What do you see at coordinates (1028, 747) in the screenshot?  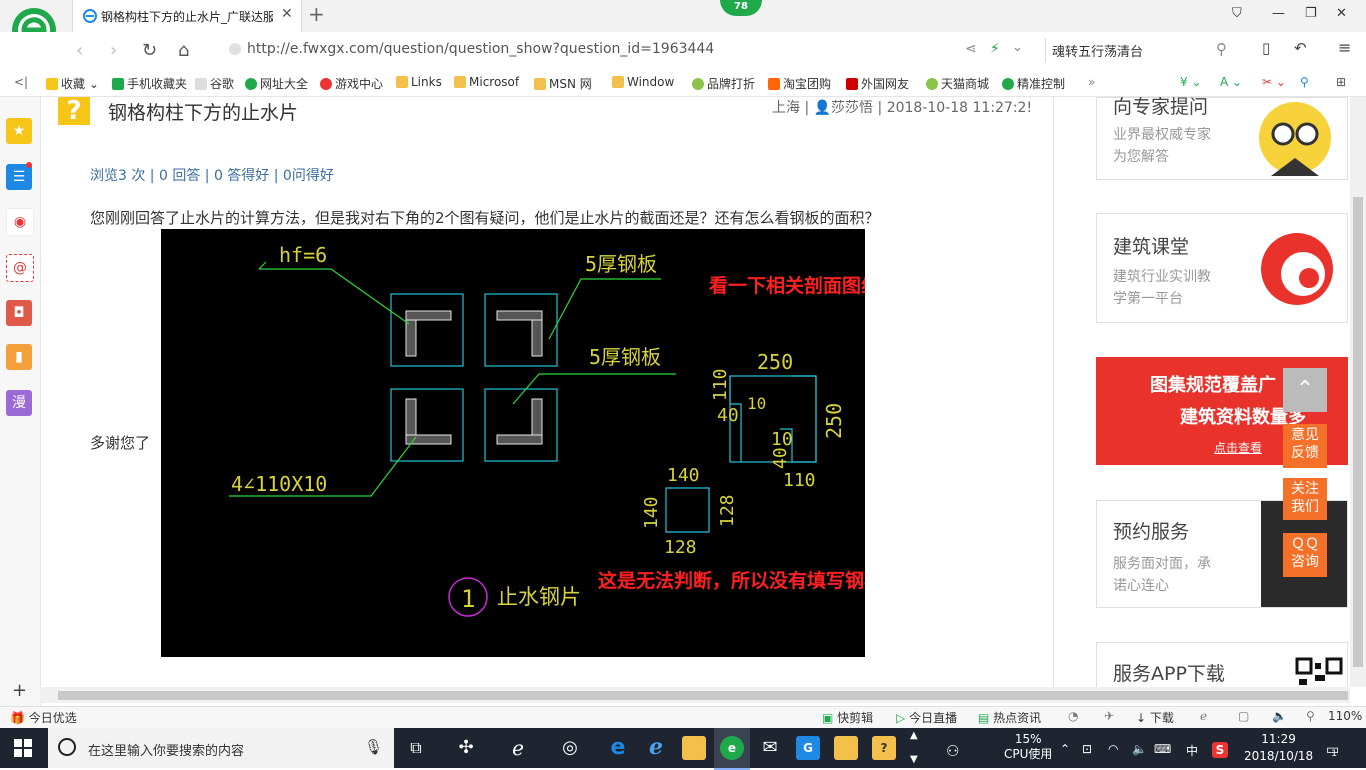 I see `cpu-usage: 15% CPU使用` at bounding box center [1028, 747].